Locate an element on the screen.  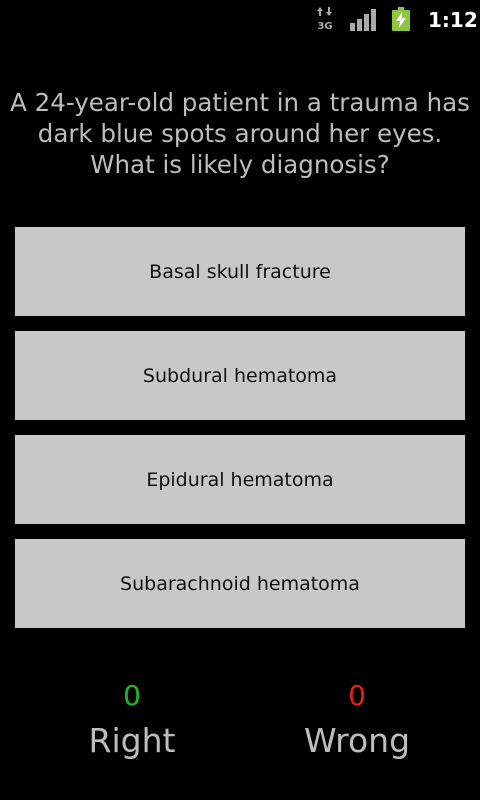
right-count: 0 is located at coordinates (132, 695).